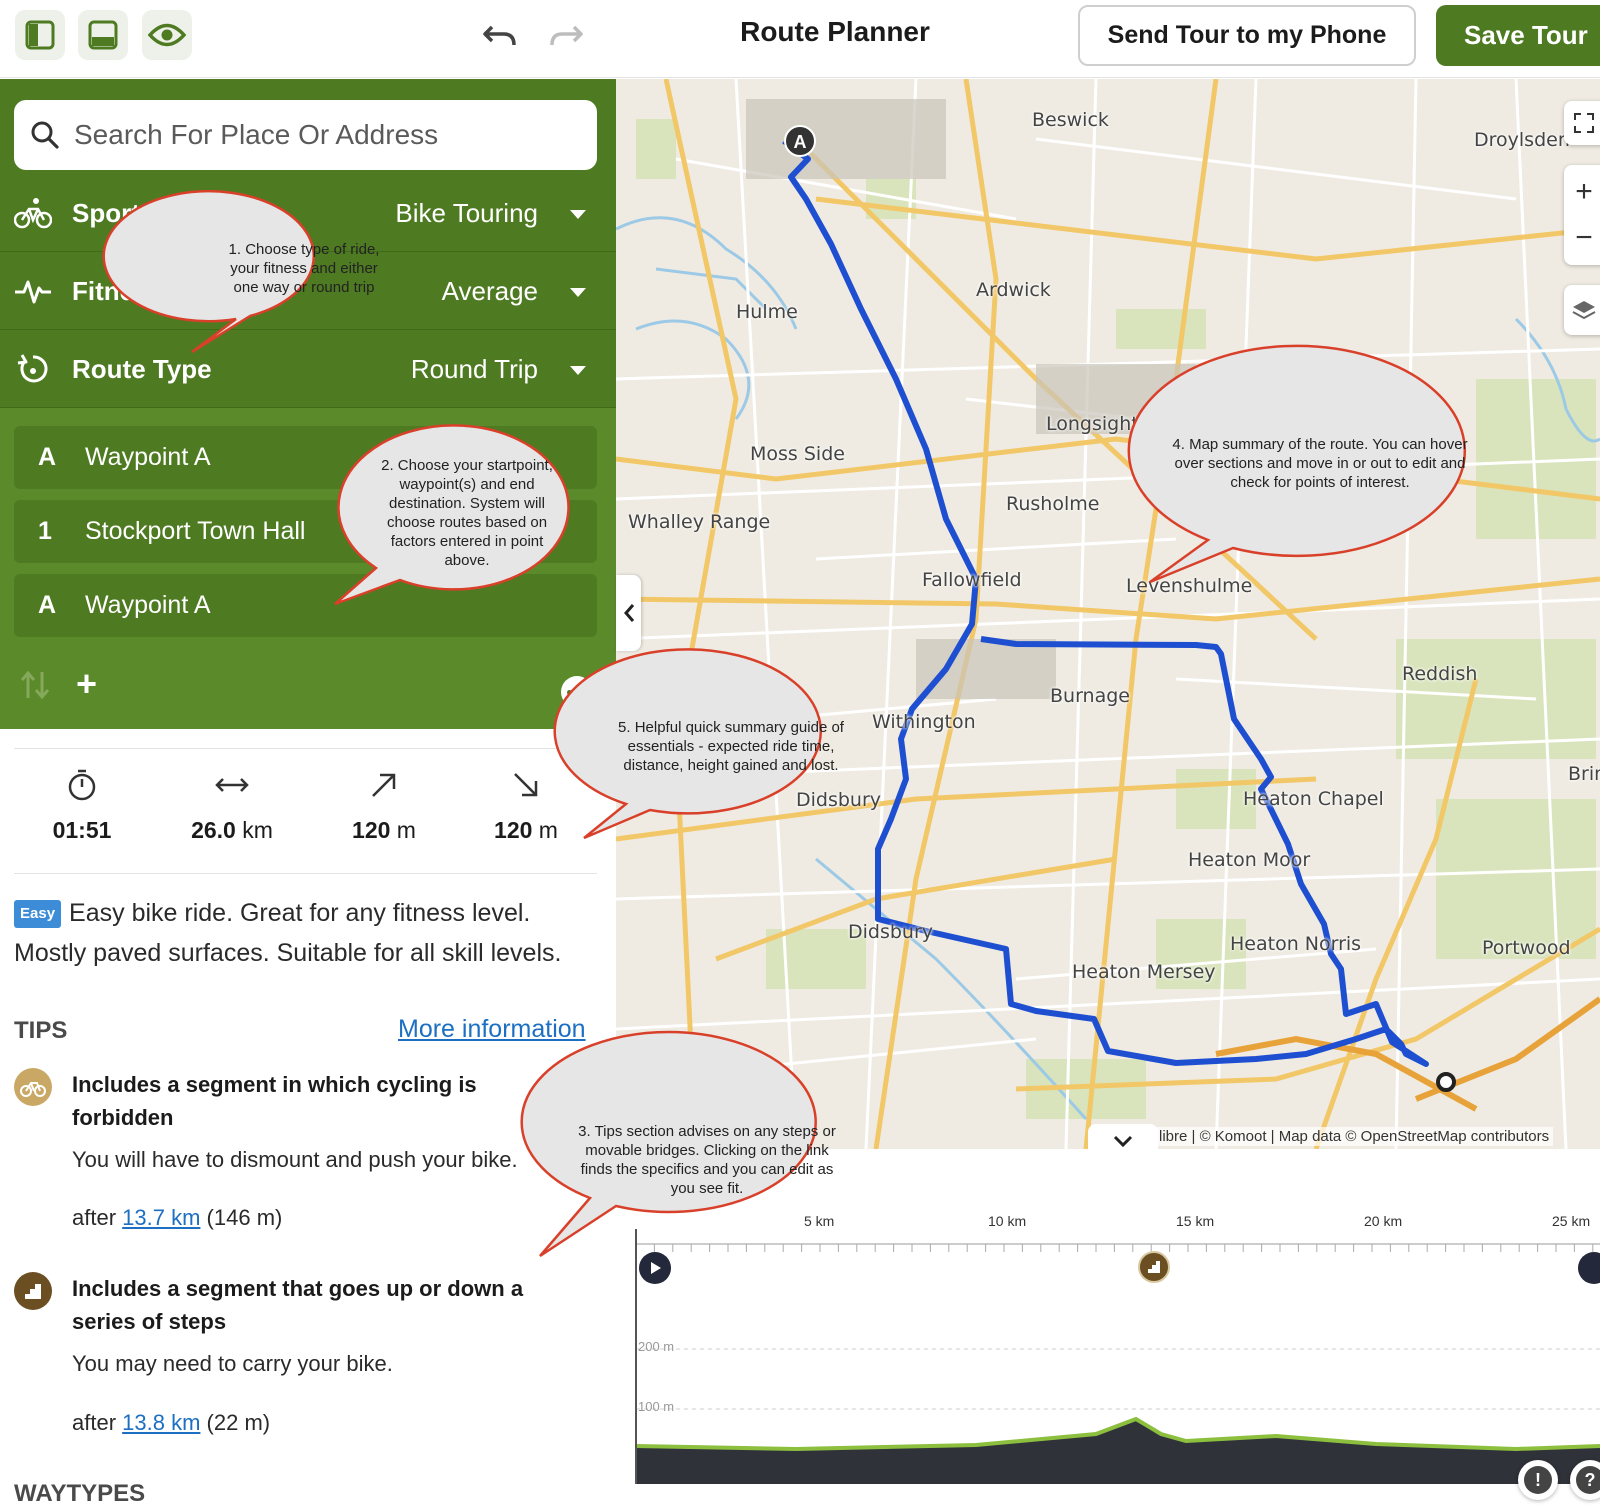 This screenshot has height=1508, width=1600. I want to click on map-label: Heaton Chapel, so click(1313, 799).